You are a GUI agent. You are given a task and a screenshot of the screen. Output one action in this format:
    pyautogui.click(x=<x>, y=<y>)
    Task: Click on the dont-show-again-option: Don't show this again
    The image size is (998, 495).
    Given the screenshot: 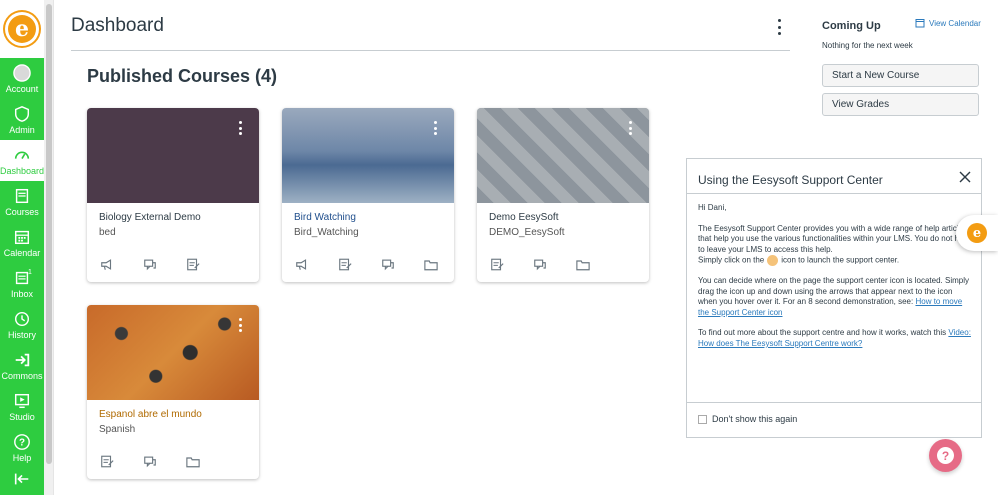 What is the action you would take?
    pyautogui.click(x=747, y=419)
    